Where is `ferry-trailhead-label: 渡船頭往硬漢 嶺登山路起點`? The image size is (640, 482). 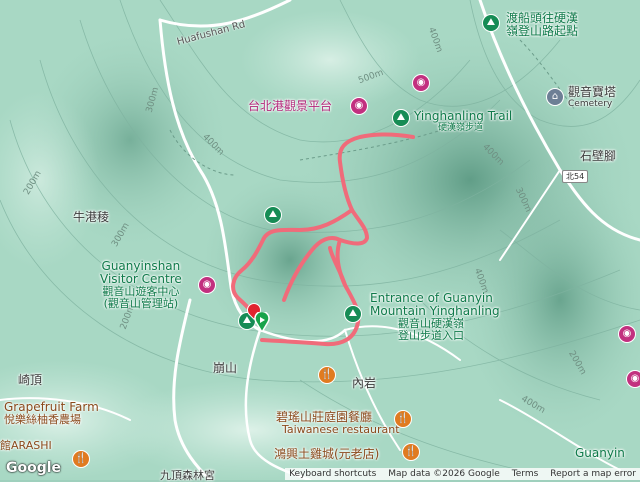 ferry-trailhead-label: 渡船頭往硬漢 嶺登山路起點 is located at coordinates (542, 25).